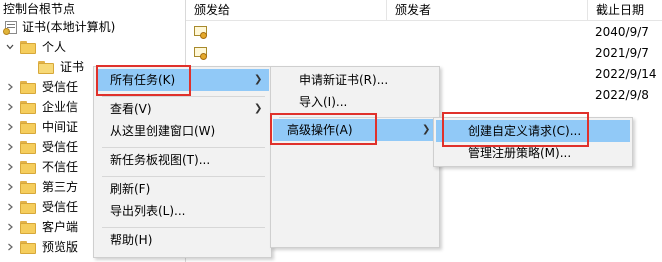 This screenshot has height=262, width=662. Describe the element at coordinates (46, 67) in the screenshot. I see `folder-open-icon` at that location.